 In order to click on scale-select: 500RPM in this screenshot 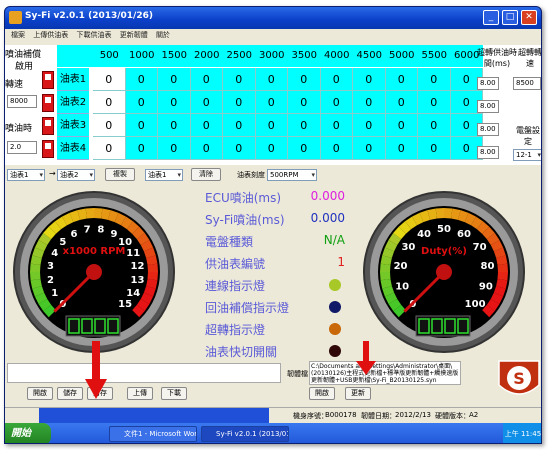, I will do `click(292, 175)`.